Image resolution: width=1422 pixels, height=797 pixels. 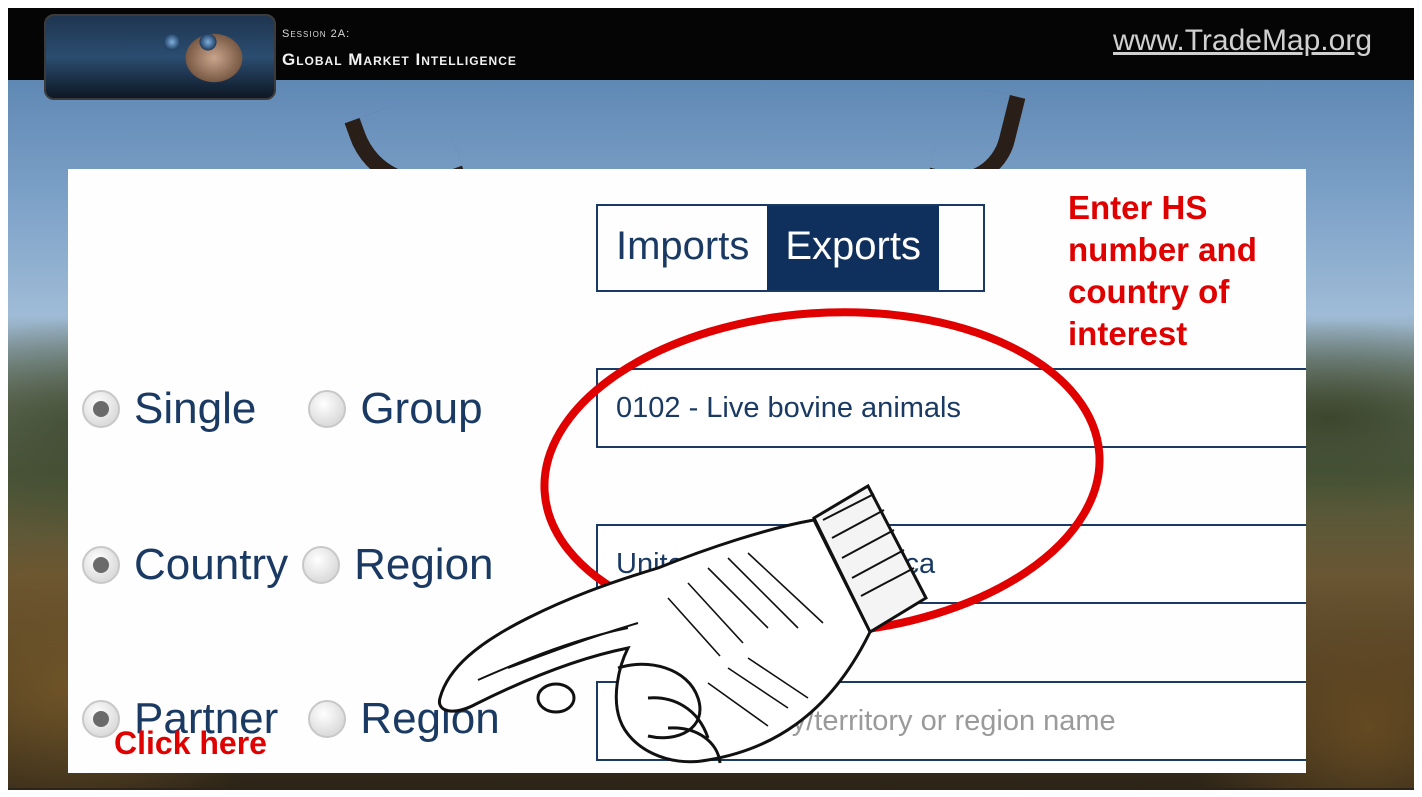 What do you see at coordinates (327, 409) in the screenshot?
I see `group-radio` at bounding box center [327, 409].